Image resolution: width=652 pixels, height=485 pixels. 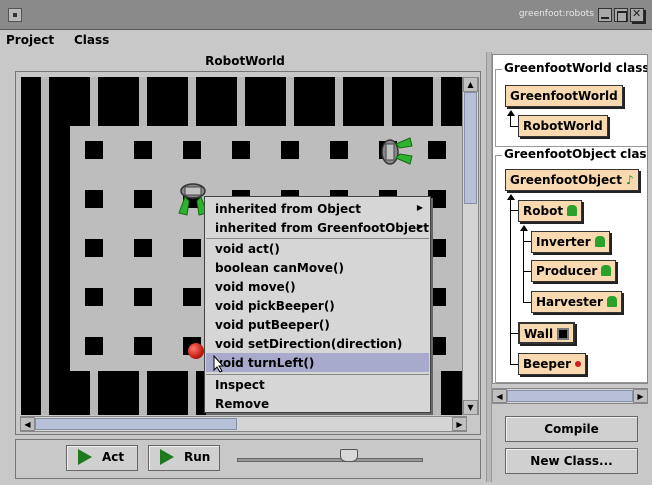 I want to click on menu-method-putbeeper: void putBeeper(), so click(x=317, y=324).